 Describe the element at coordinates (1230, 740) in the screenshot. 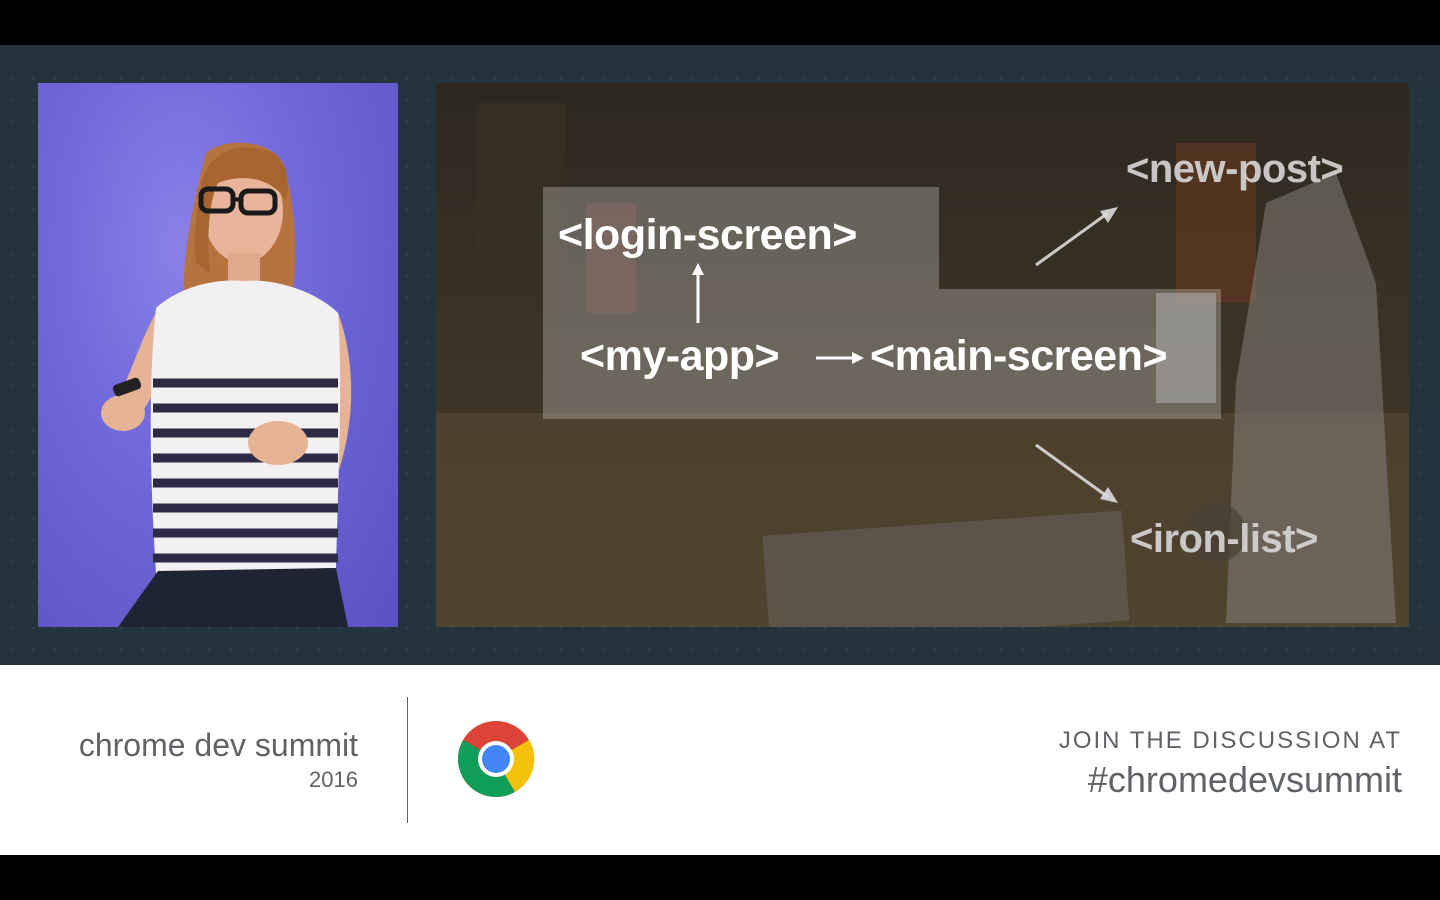

I see `join-discussion-text: JOIN THE DISCUSSION AT` at that location.